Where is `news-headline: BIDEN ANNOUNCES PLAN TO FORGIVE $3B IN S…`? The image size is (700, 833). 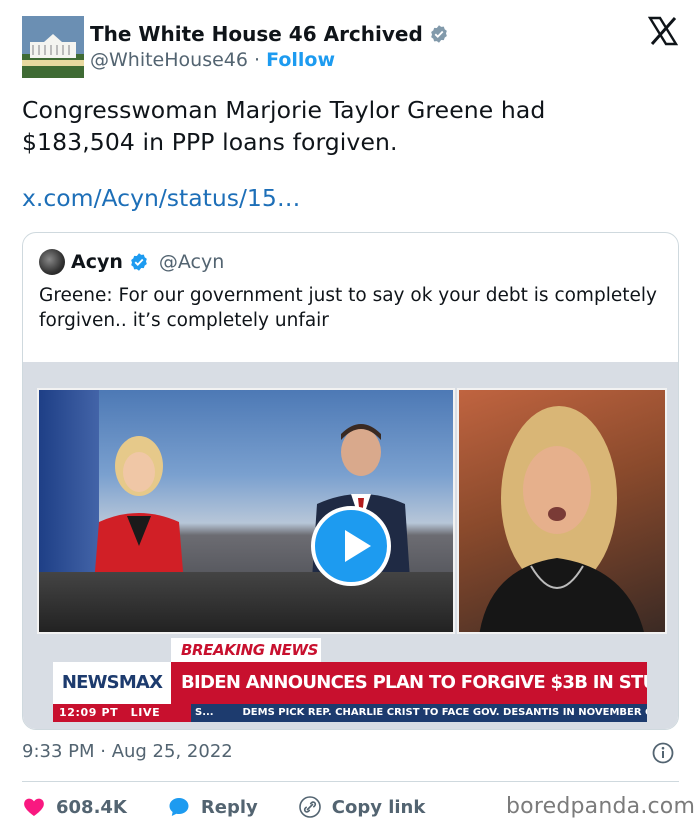
news-headline: BIDEN ANNOUNCES PLAN TO FORGIVE $3B IN S… is located at coordinates (409, 683).